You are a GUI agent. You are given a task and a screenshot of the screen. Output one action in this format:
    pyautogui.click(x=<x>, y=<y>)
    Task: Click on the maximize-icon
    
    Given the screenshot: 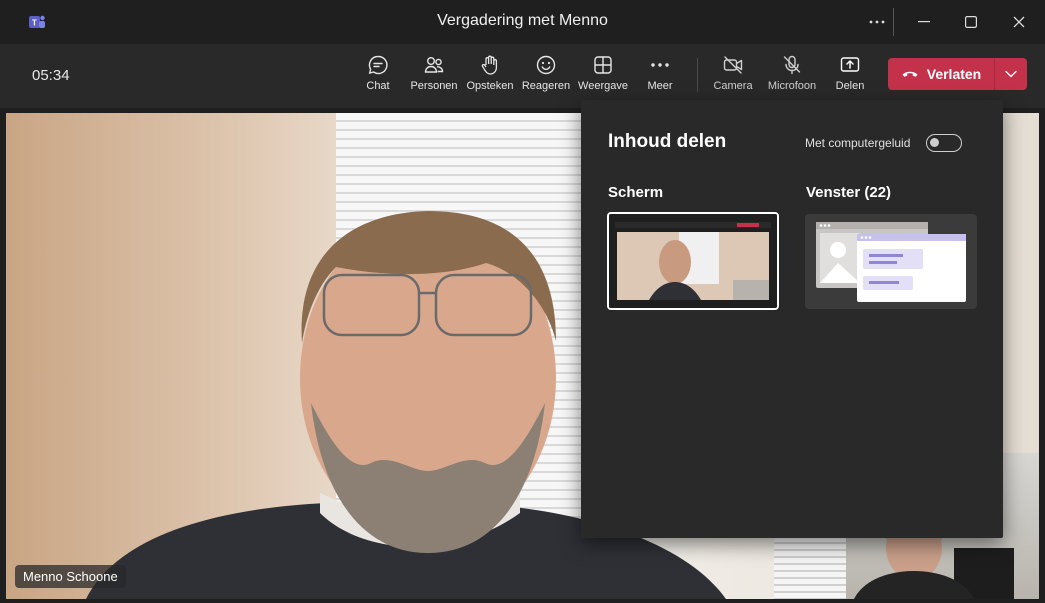 What is the action you would take?
    pyautogui.click(x=971, y=22)
    